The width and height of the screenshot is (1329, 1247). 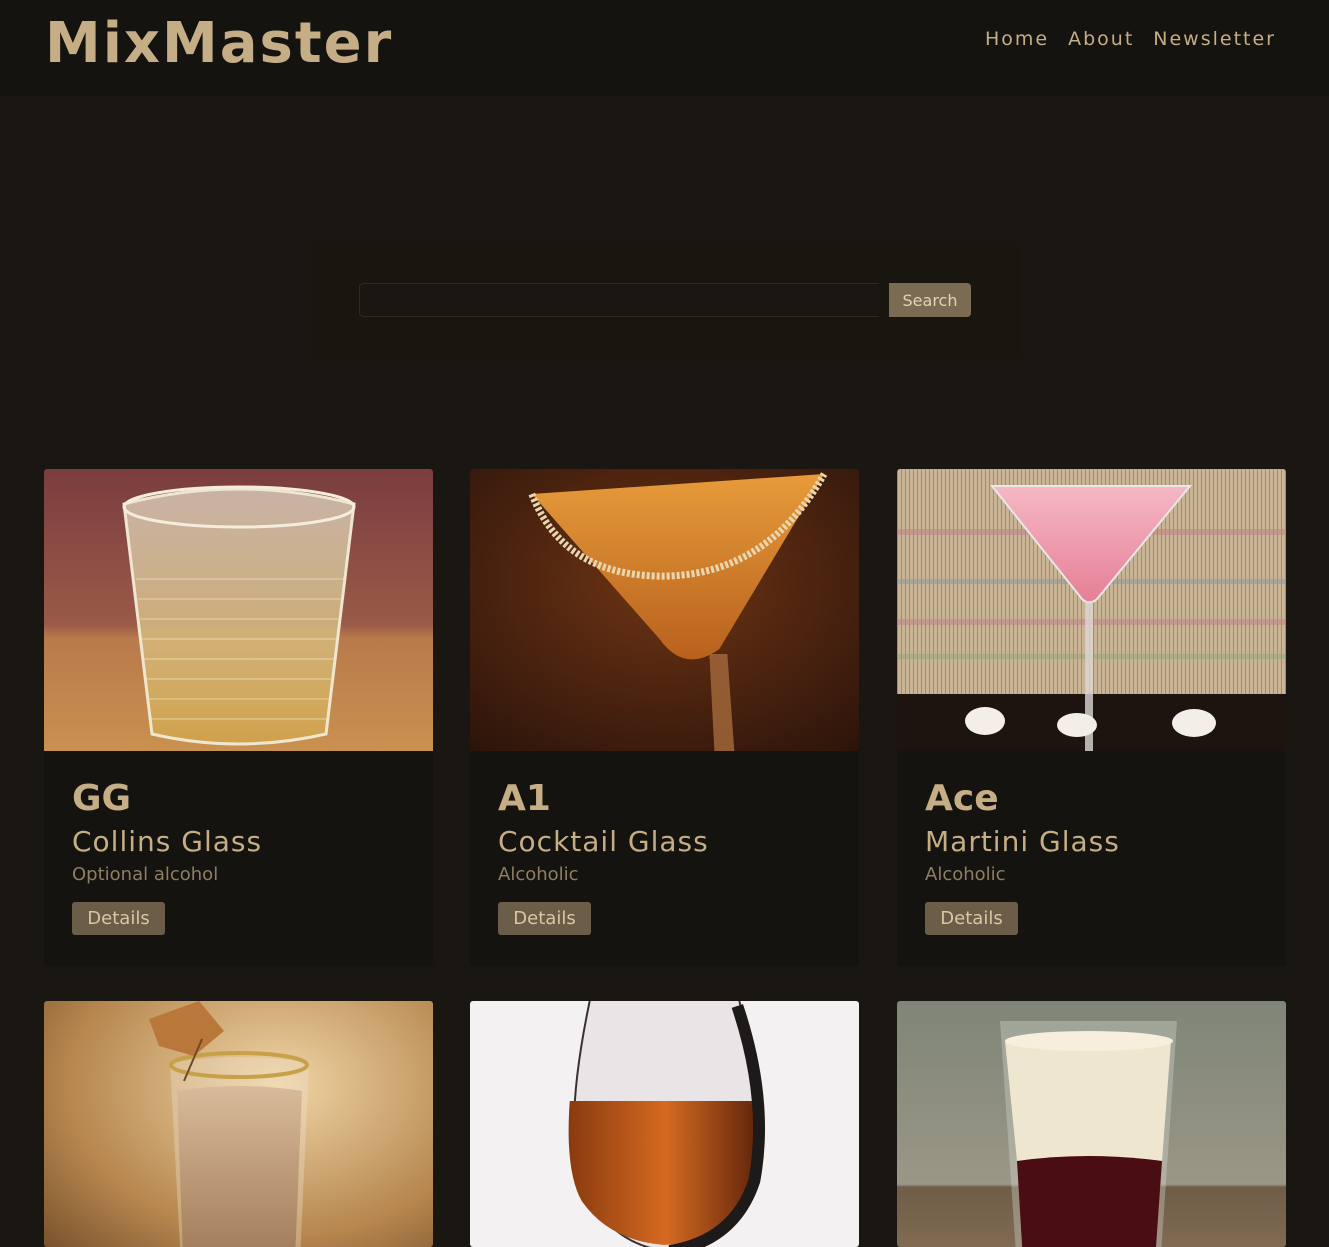 What do you see at coordinates (1022, 841) in the screenshot?
I see `glass-type: Martini Glass` at bounding box center [1022, 841].